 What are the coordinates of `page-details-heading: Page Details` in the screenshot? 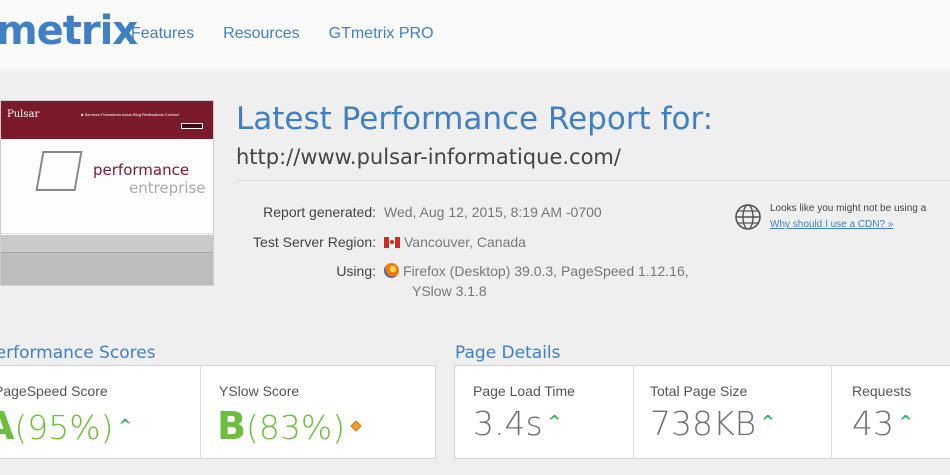 It's located at (508, 353).